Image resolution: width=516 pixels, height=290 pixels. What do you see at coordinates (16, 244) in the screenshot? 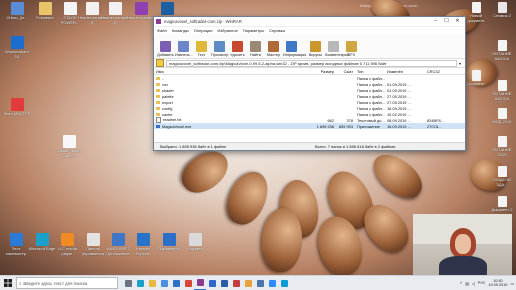
I see `desktop-icon: Этот компьютер` at bounding box center [16, 244].